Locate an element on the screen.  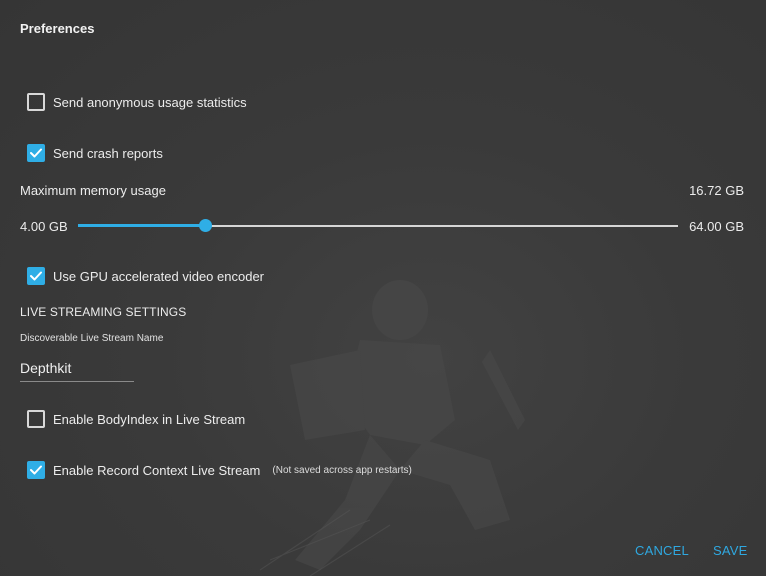
body-index-label: Enable BodyIndex in Live Stream is located at coordinates (149, 419).